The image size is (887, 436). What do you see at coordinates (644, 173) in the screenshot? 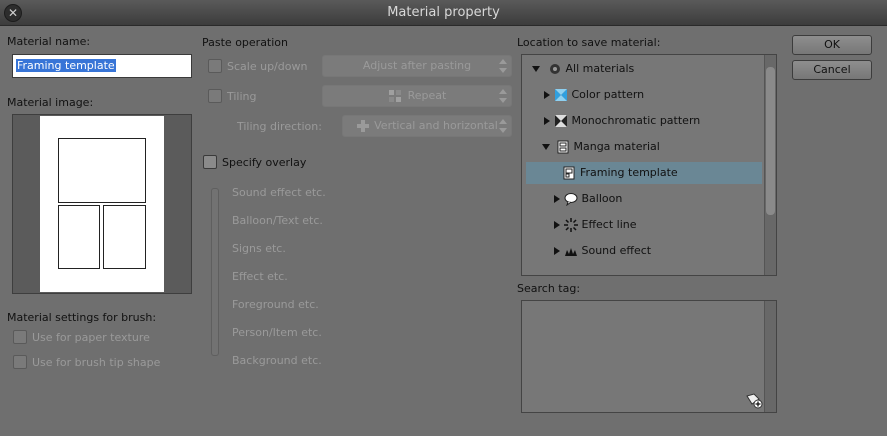
I see `tree-item-framing-template: Framing template` at bounding box center [644, 173].